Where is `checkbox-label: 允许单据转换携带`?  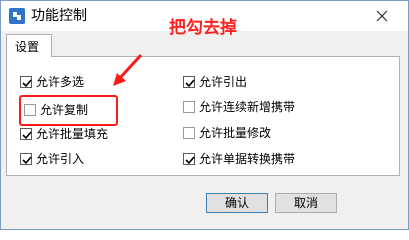
checkbox-label: 允许单据转换携带 is located at coordinates (247, 159).